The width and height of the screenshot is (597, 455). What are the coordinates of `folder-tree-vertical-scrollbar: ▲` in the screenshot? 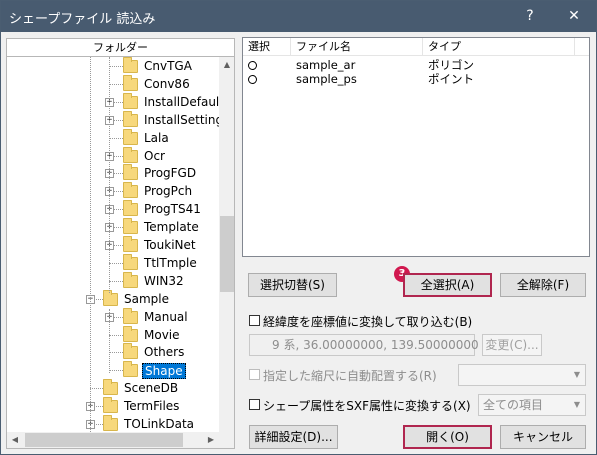 It's located at (226, 244).